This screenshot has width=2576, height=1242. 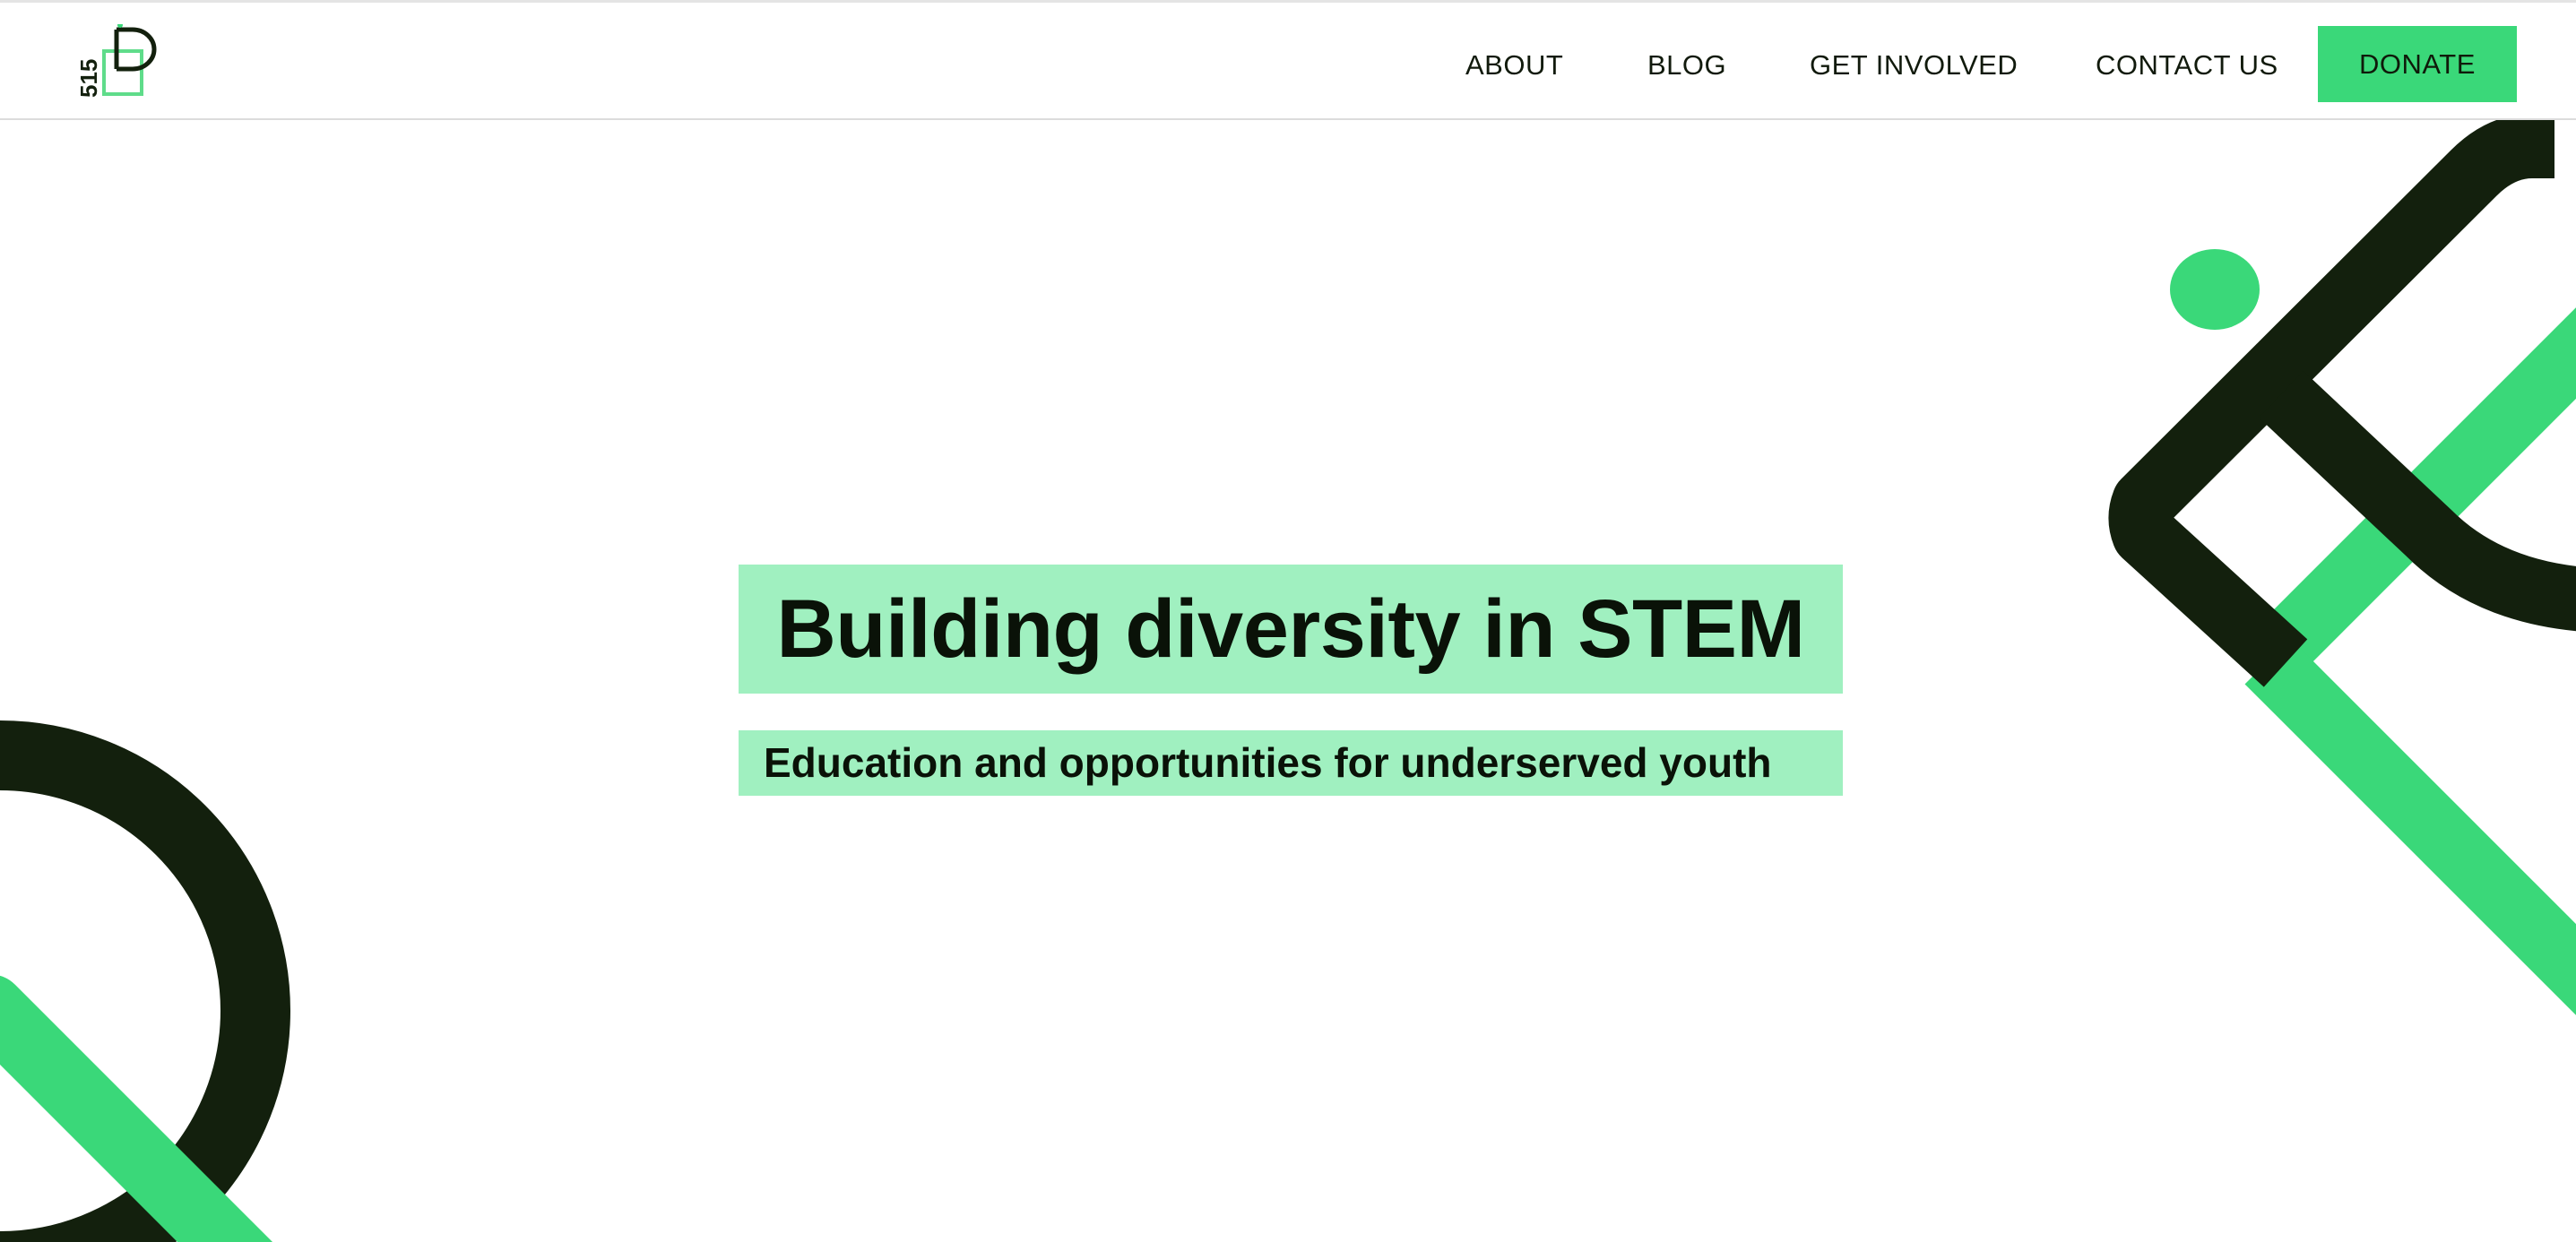 What do you see at coordinates (2215, 289) in the screenshot?
I see `green-dot` at bounding box center [2215, 289].